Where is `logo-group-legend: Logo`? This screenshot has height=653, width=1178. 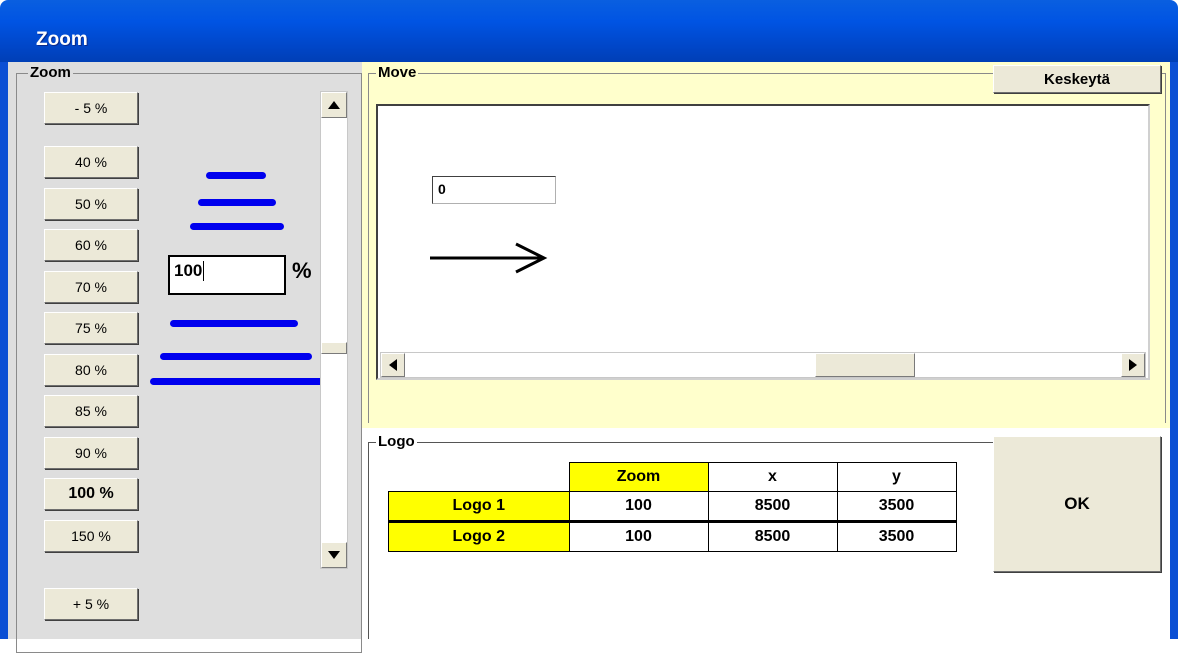
logo-group-legend: Logo is located at coordinates (396, 441).